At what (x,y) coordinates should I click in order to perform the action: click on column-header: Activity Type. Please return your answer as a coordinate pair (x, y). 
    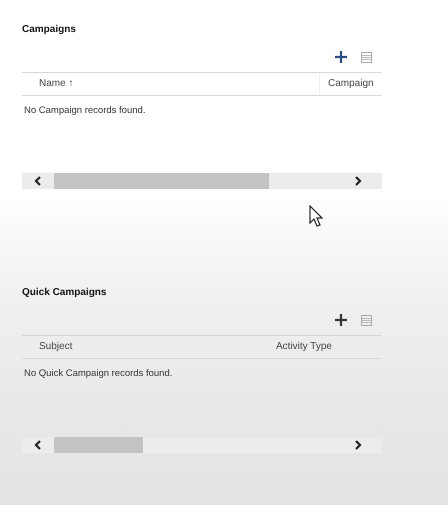
    Looking at the image, I should click on (300, 347).